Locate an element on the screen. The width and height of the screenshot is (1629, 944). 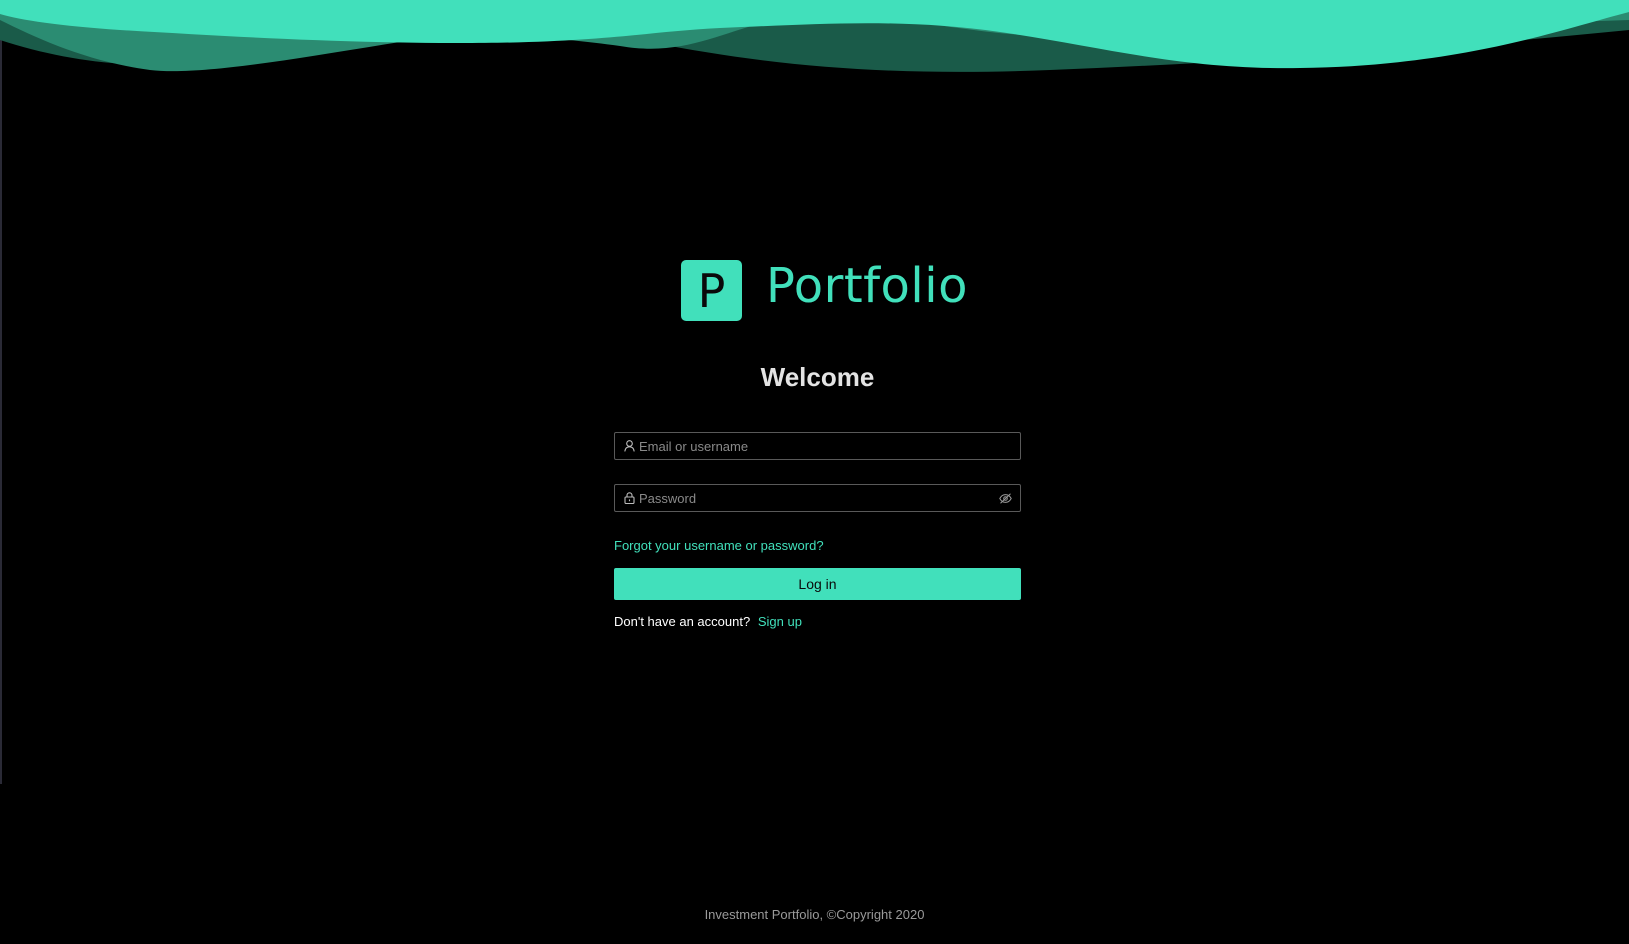
forgot-credentials-link: Forgot your username or password? is located at coordinates (719, 545).